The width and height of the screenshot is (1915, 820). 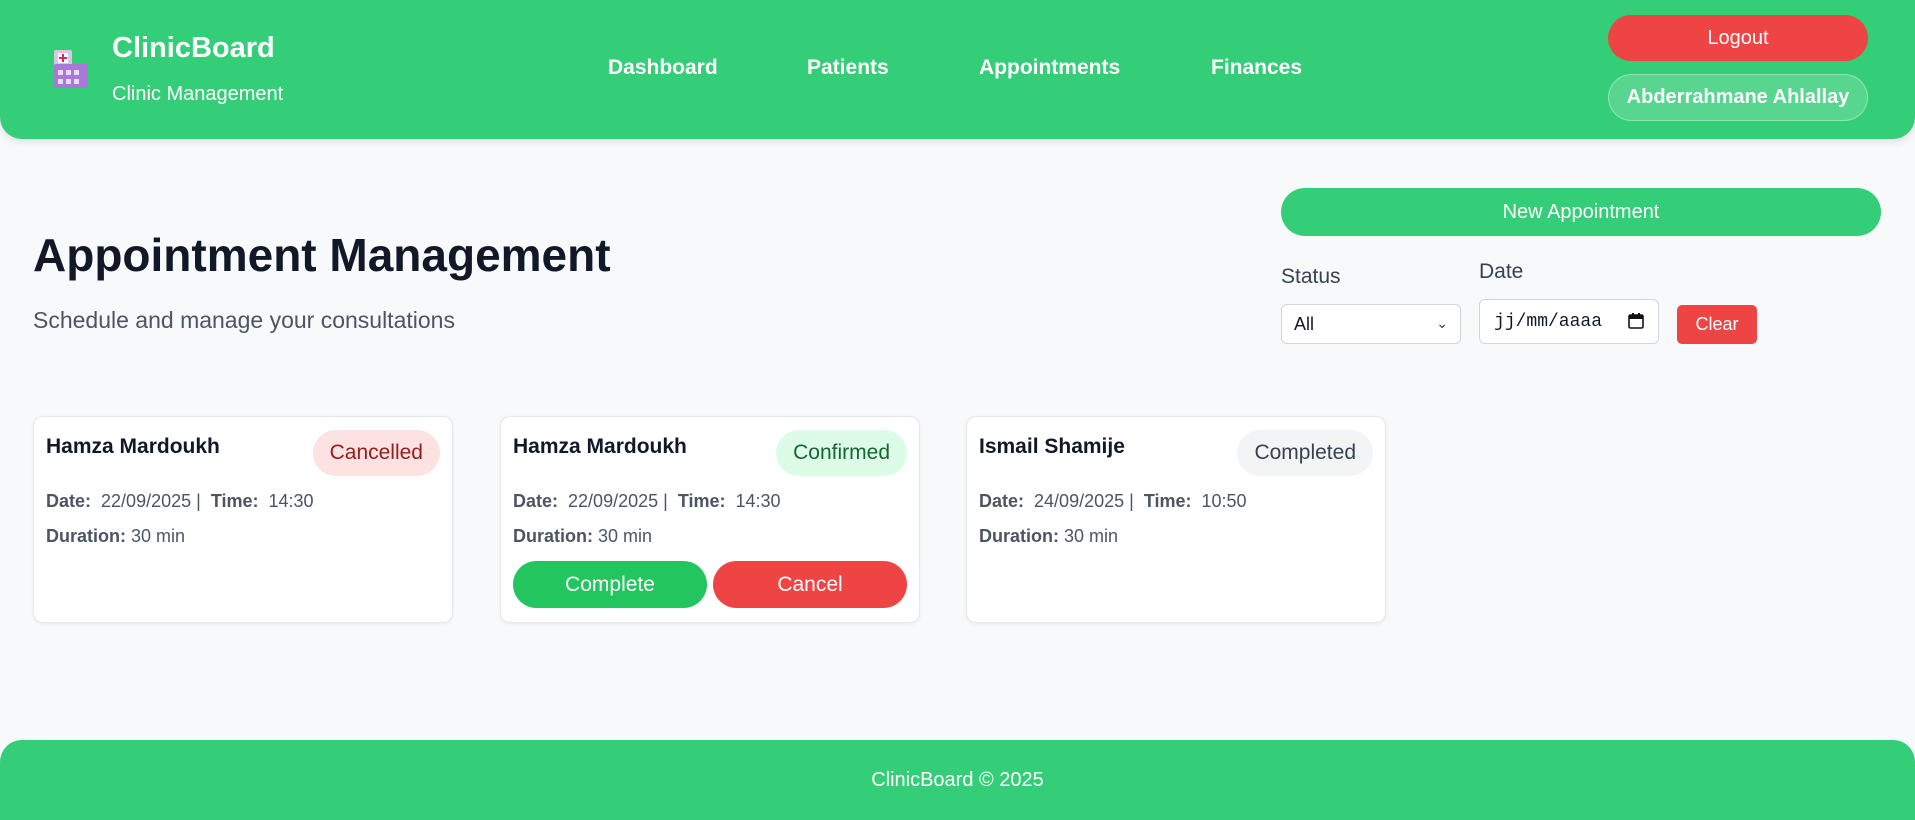 I want to click on user-name-badge: Abderrahmane Ahlallay, so click(x=1738, y=97).